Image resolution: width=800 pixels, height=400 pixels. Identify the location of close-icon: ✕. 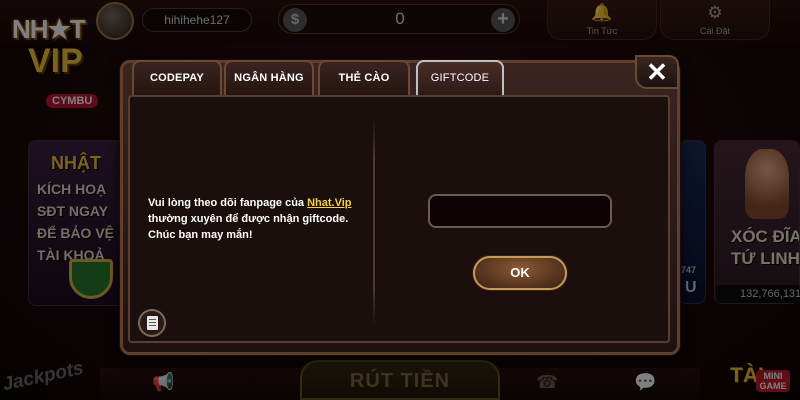
(657, 72).